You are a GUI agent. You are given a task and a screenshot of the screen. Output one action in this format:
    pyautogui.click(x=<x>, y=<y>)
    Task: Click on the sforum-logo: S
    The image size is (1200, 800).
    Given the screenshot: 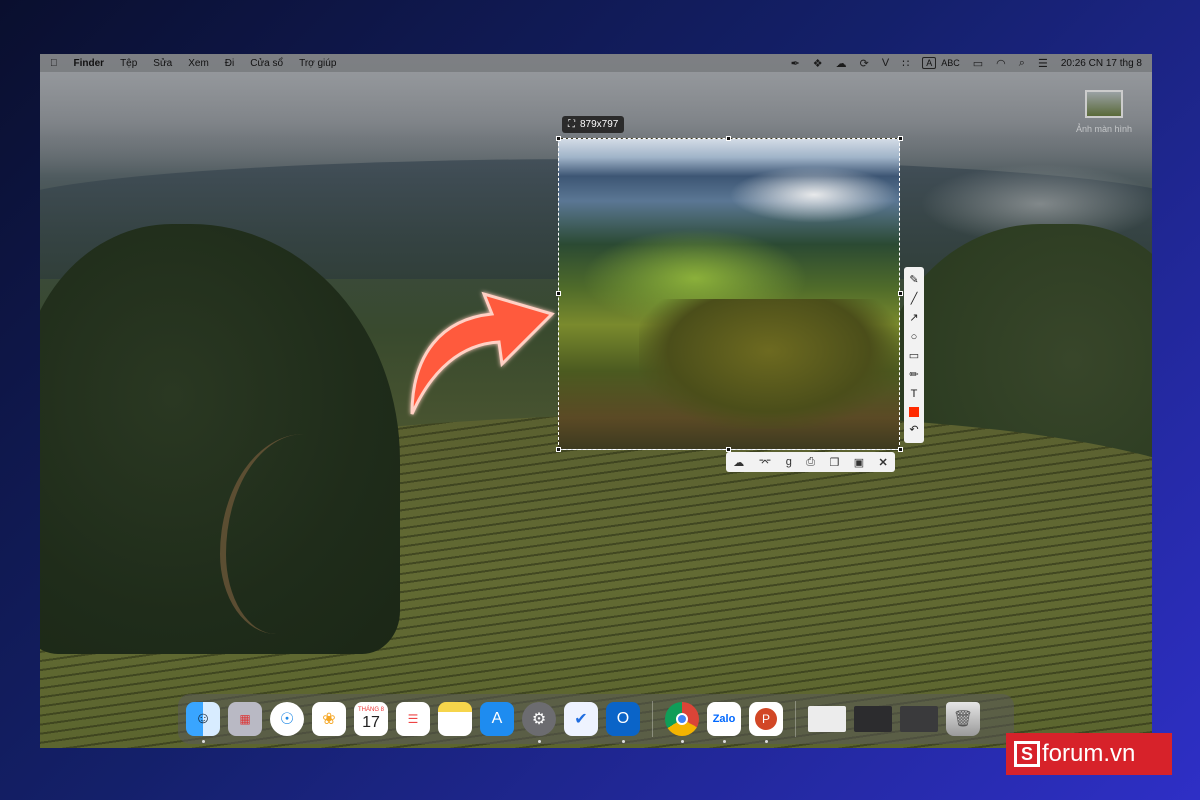 What is the action you would take?
    pyautogui.click(x=1027, y=754)
    